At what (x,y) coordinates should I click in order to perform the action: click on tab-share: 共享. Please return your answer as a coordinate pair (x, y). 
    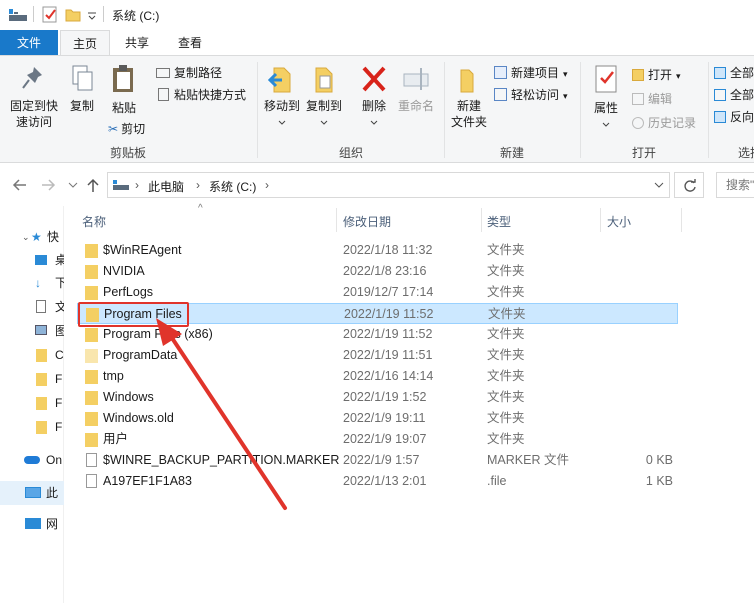
    Looking at the image, I should click on (137, 43).